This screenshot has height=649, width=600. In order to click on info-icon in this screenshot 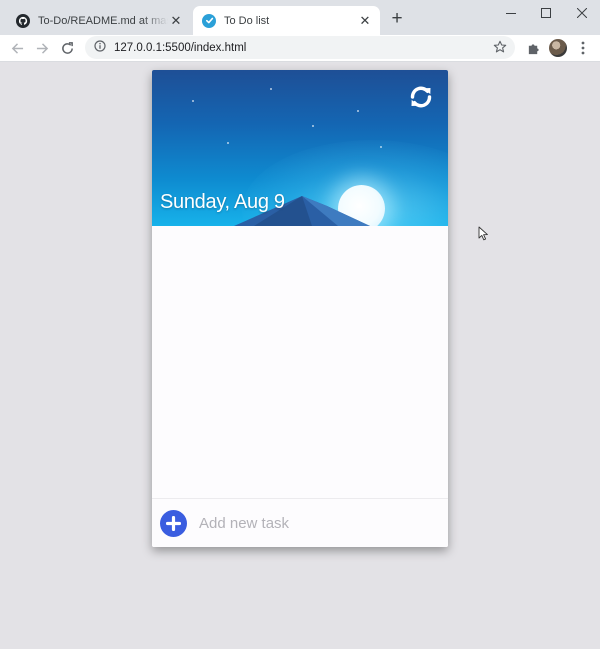, I will do `click(100, 48)`.